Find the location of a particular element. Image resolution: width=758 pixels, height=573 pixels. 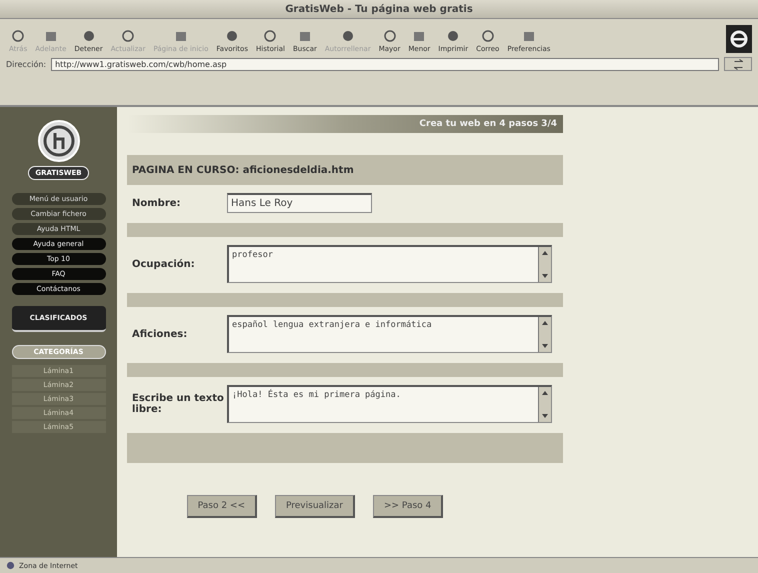

address-field: http://www1.gratisweb.com/cwb/home.asp is located at coordinates (385, 64).